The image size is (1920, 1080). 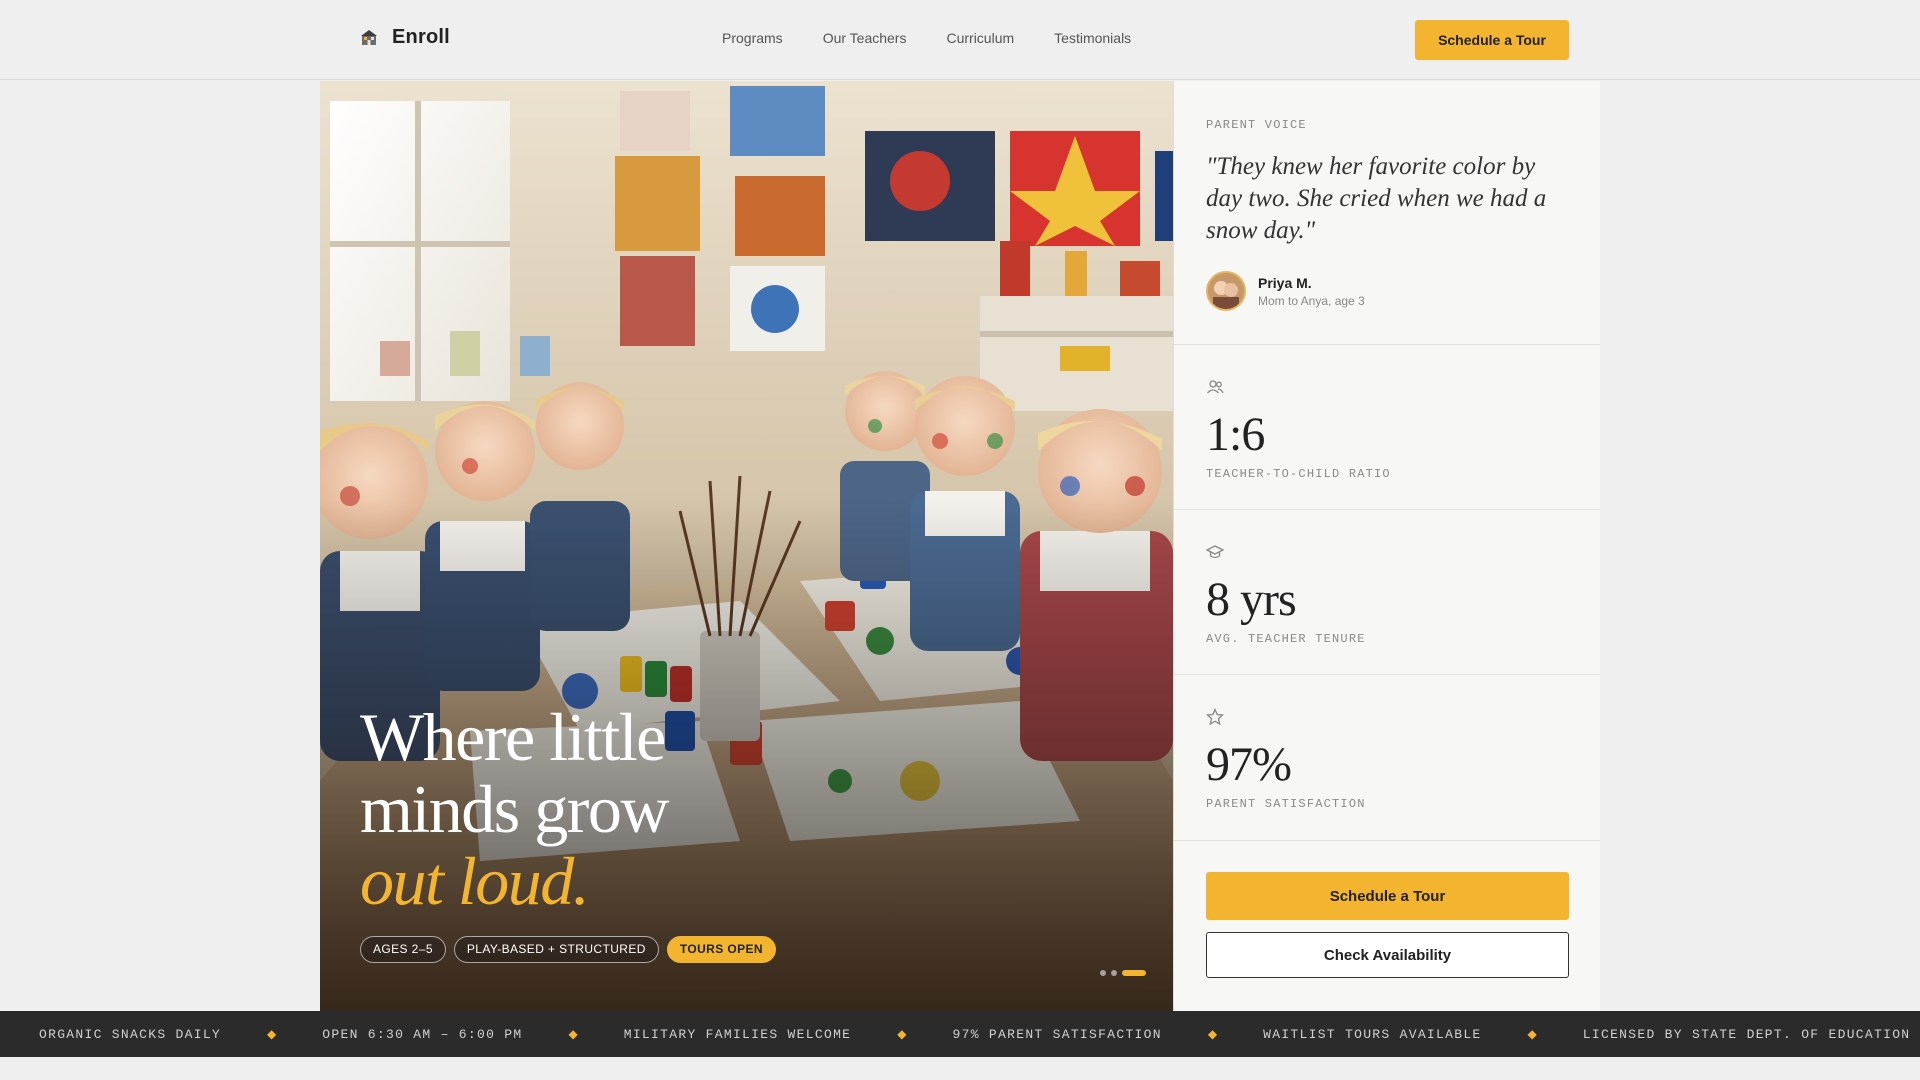 I want to click on star-icon, so click(x=1215, y=717).